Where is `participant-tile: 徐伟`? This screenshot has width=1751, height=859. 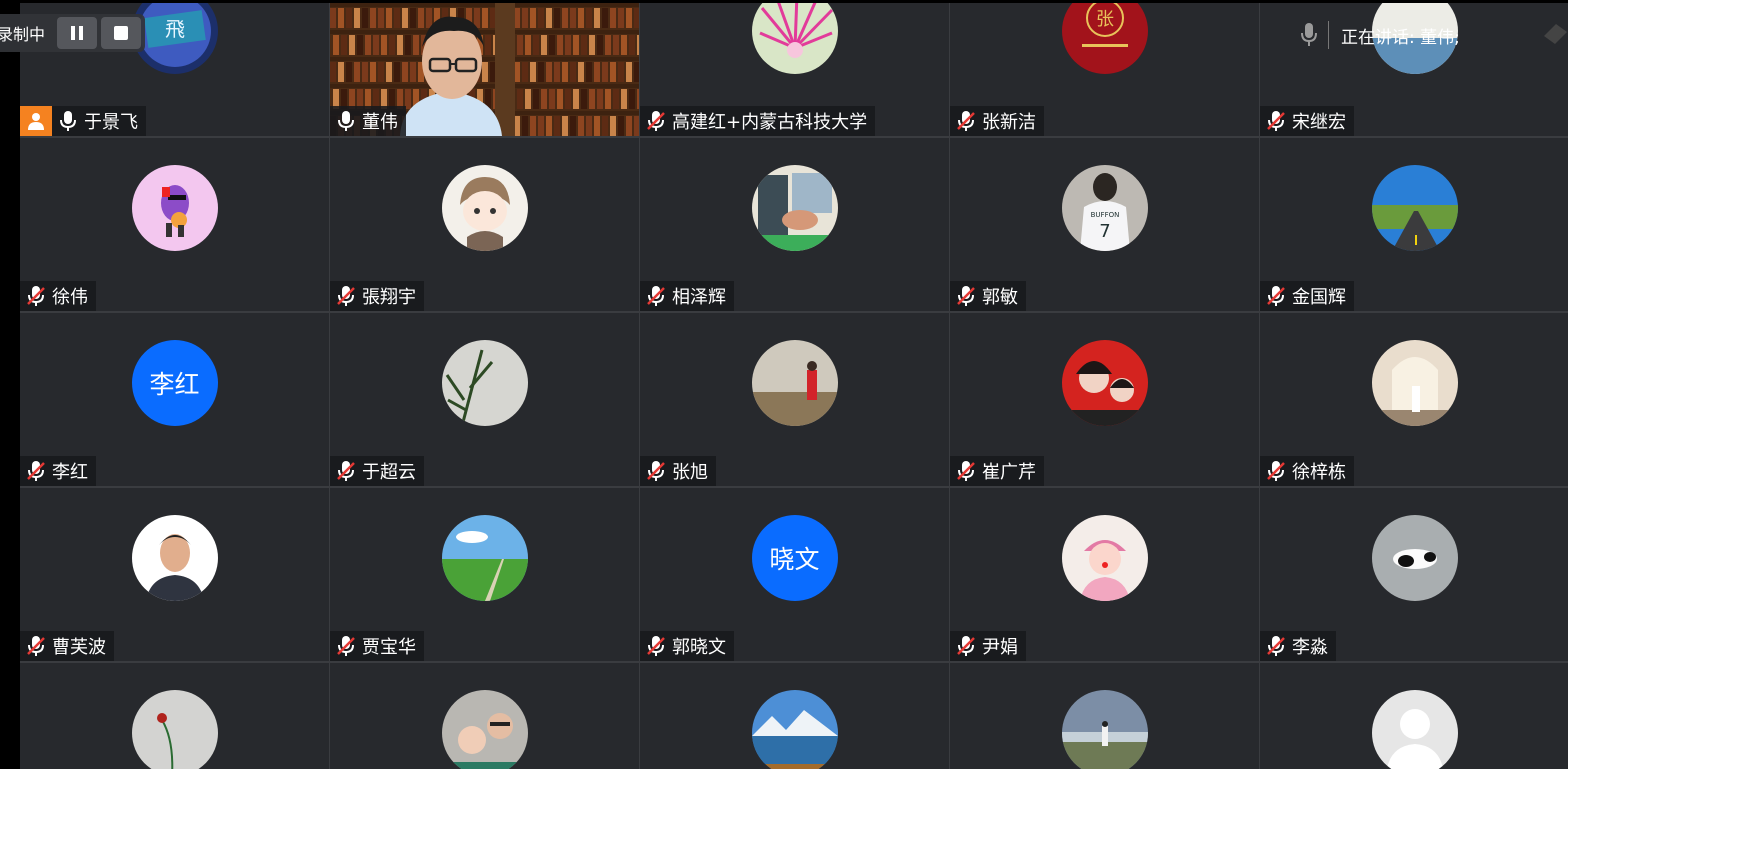 participant-tile: 徐伟 is located at coordinates (174, 224).